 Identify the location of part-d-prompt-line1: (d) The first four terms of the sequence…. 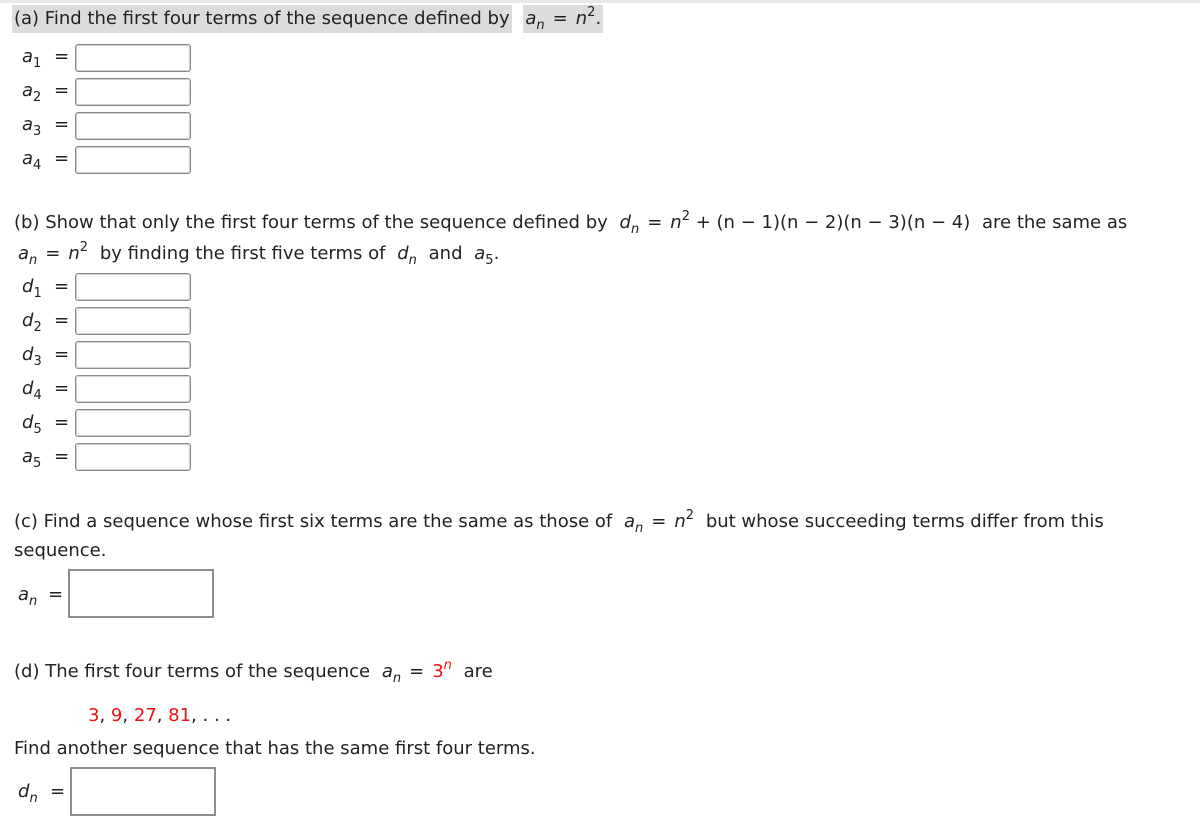
(253, 672).